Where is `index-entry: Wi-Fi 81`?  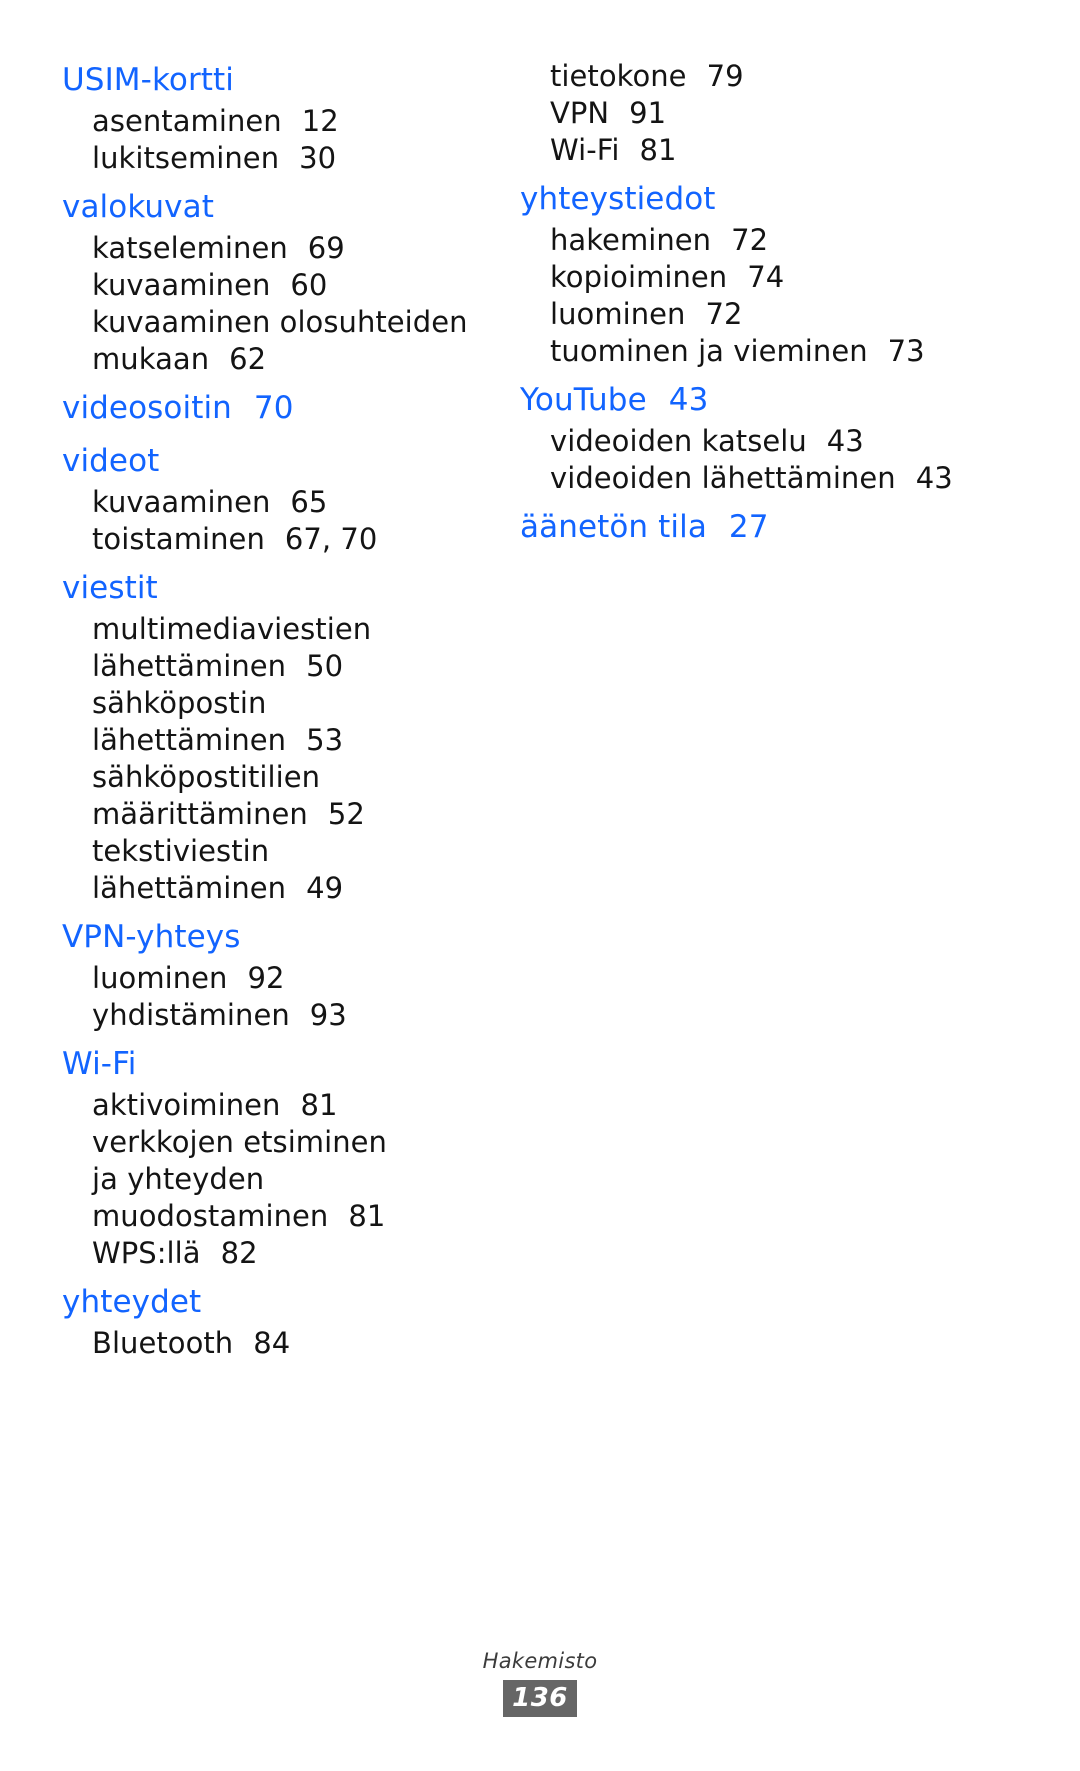 index-entry: Wi-Fi 81 is located at coordinates (740, 150).